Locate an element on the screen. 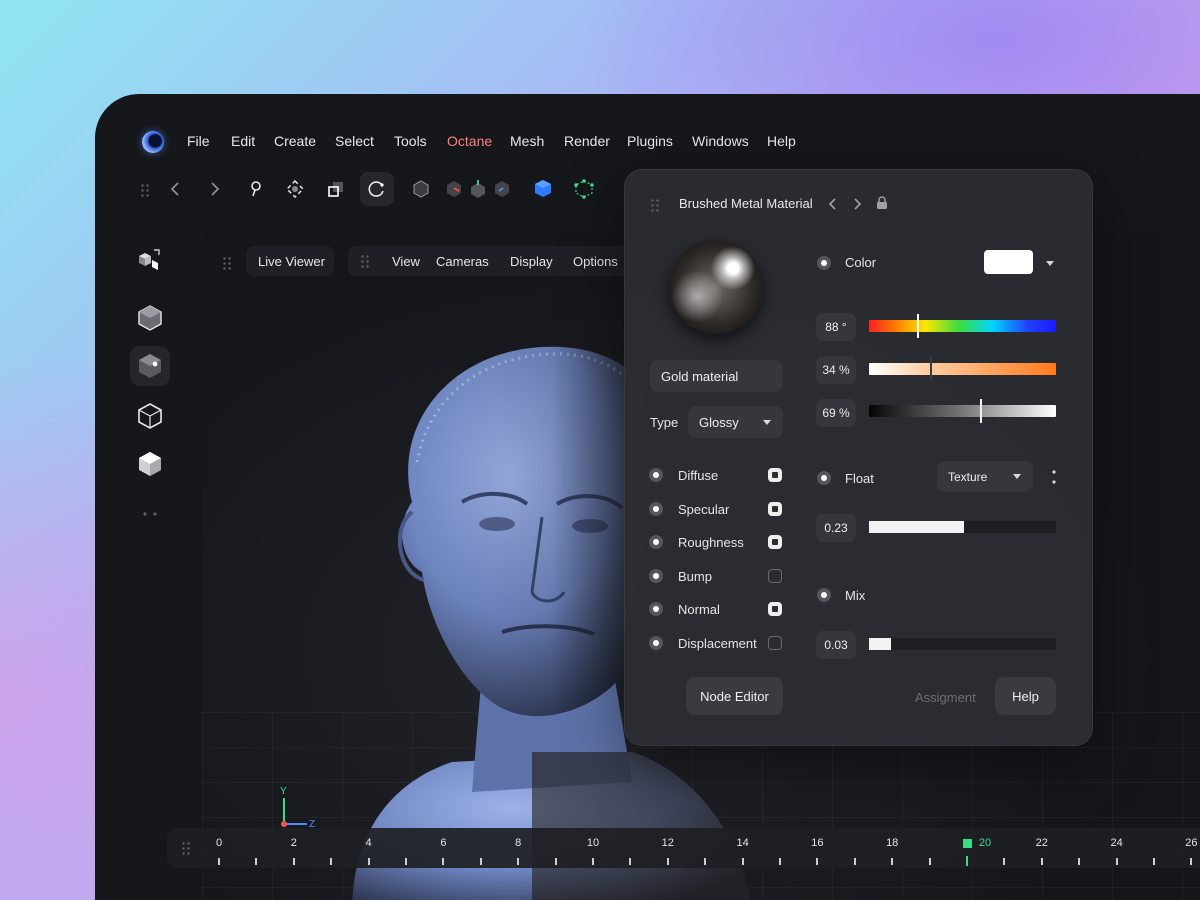  more-tools-icon is located at coordinates (150, 514).